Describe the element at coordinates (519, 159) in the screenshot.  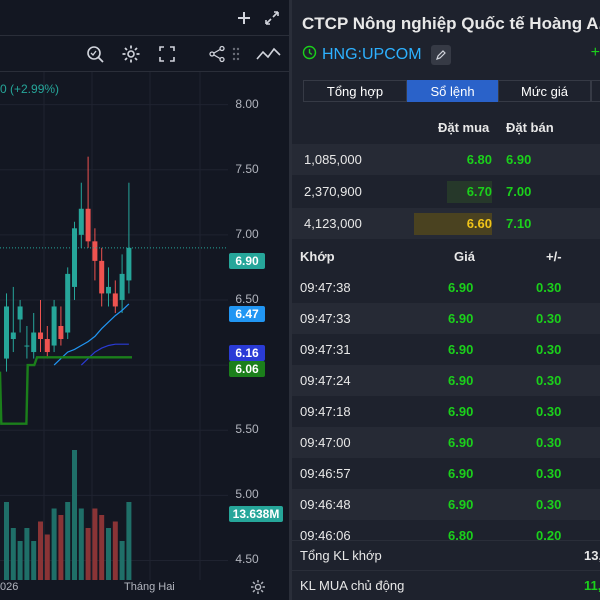
I see `ask-price: 6.90` at that location.